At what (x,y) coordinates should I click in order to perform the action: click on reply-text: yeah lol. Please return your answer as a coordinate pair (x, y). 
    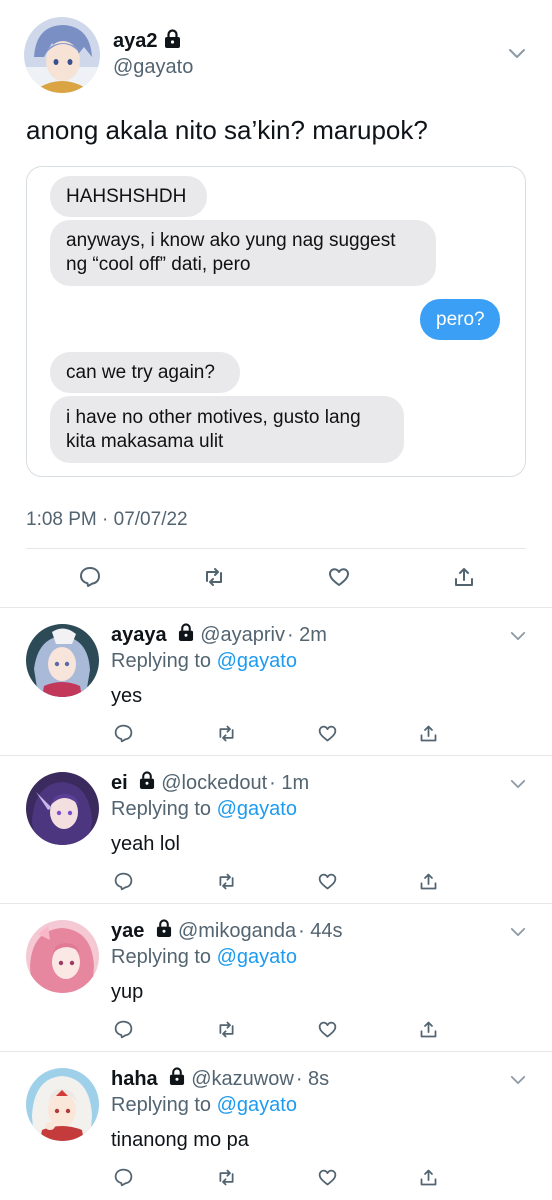
    Looking at the image, I should click on (145, 844).